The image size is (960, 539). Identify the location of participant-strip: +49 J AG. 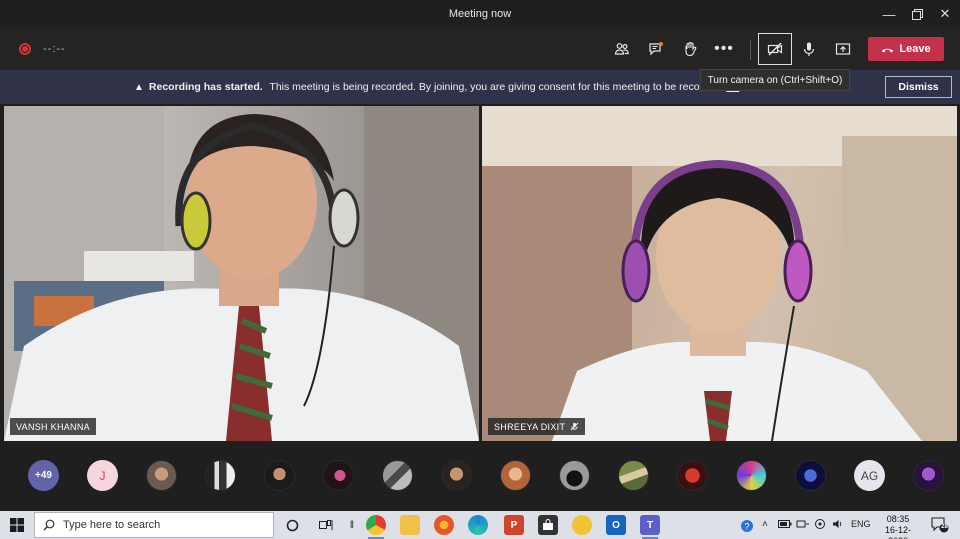
(480, 477).